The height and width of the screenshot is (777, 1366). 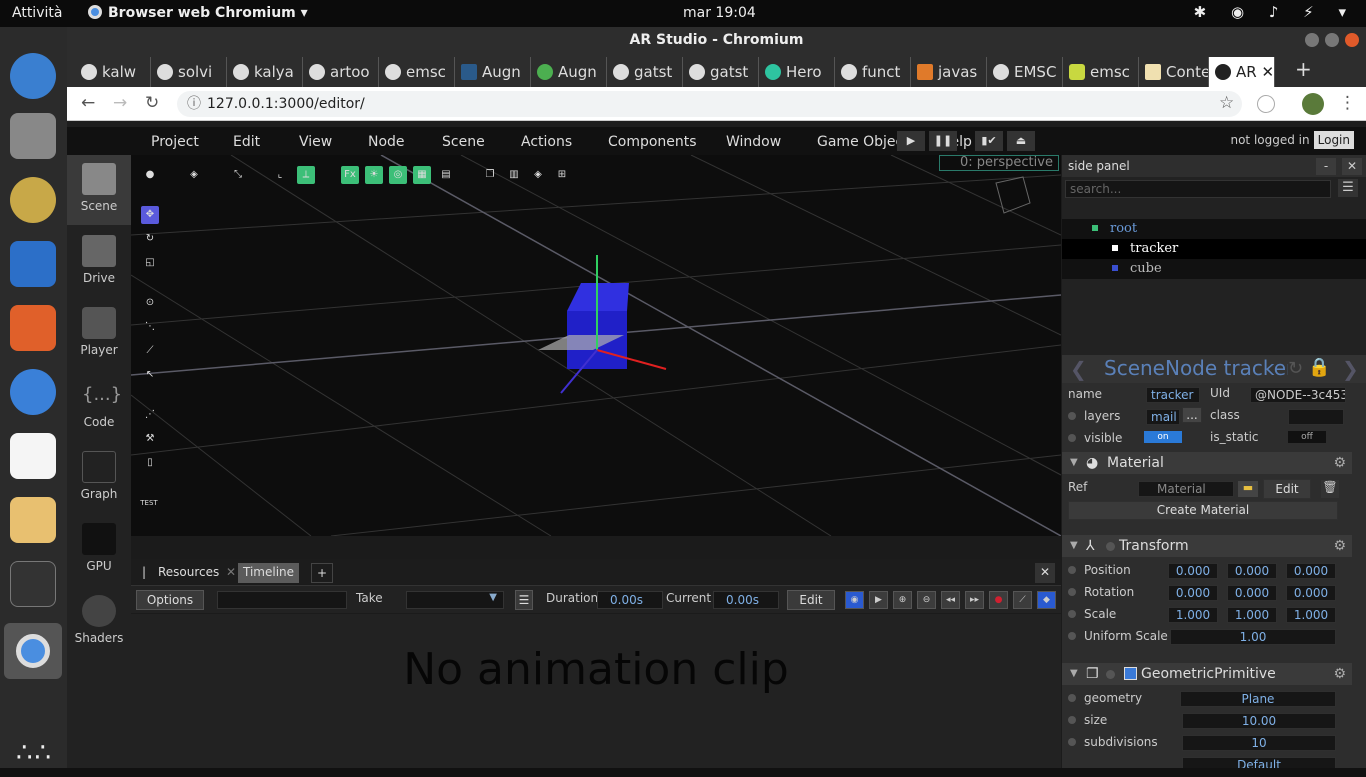 I want to click on eject-button: ⏏, so click(x=1021, y=141).